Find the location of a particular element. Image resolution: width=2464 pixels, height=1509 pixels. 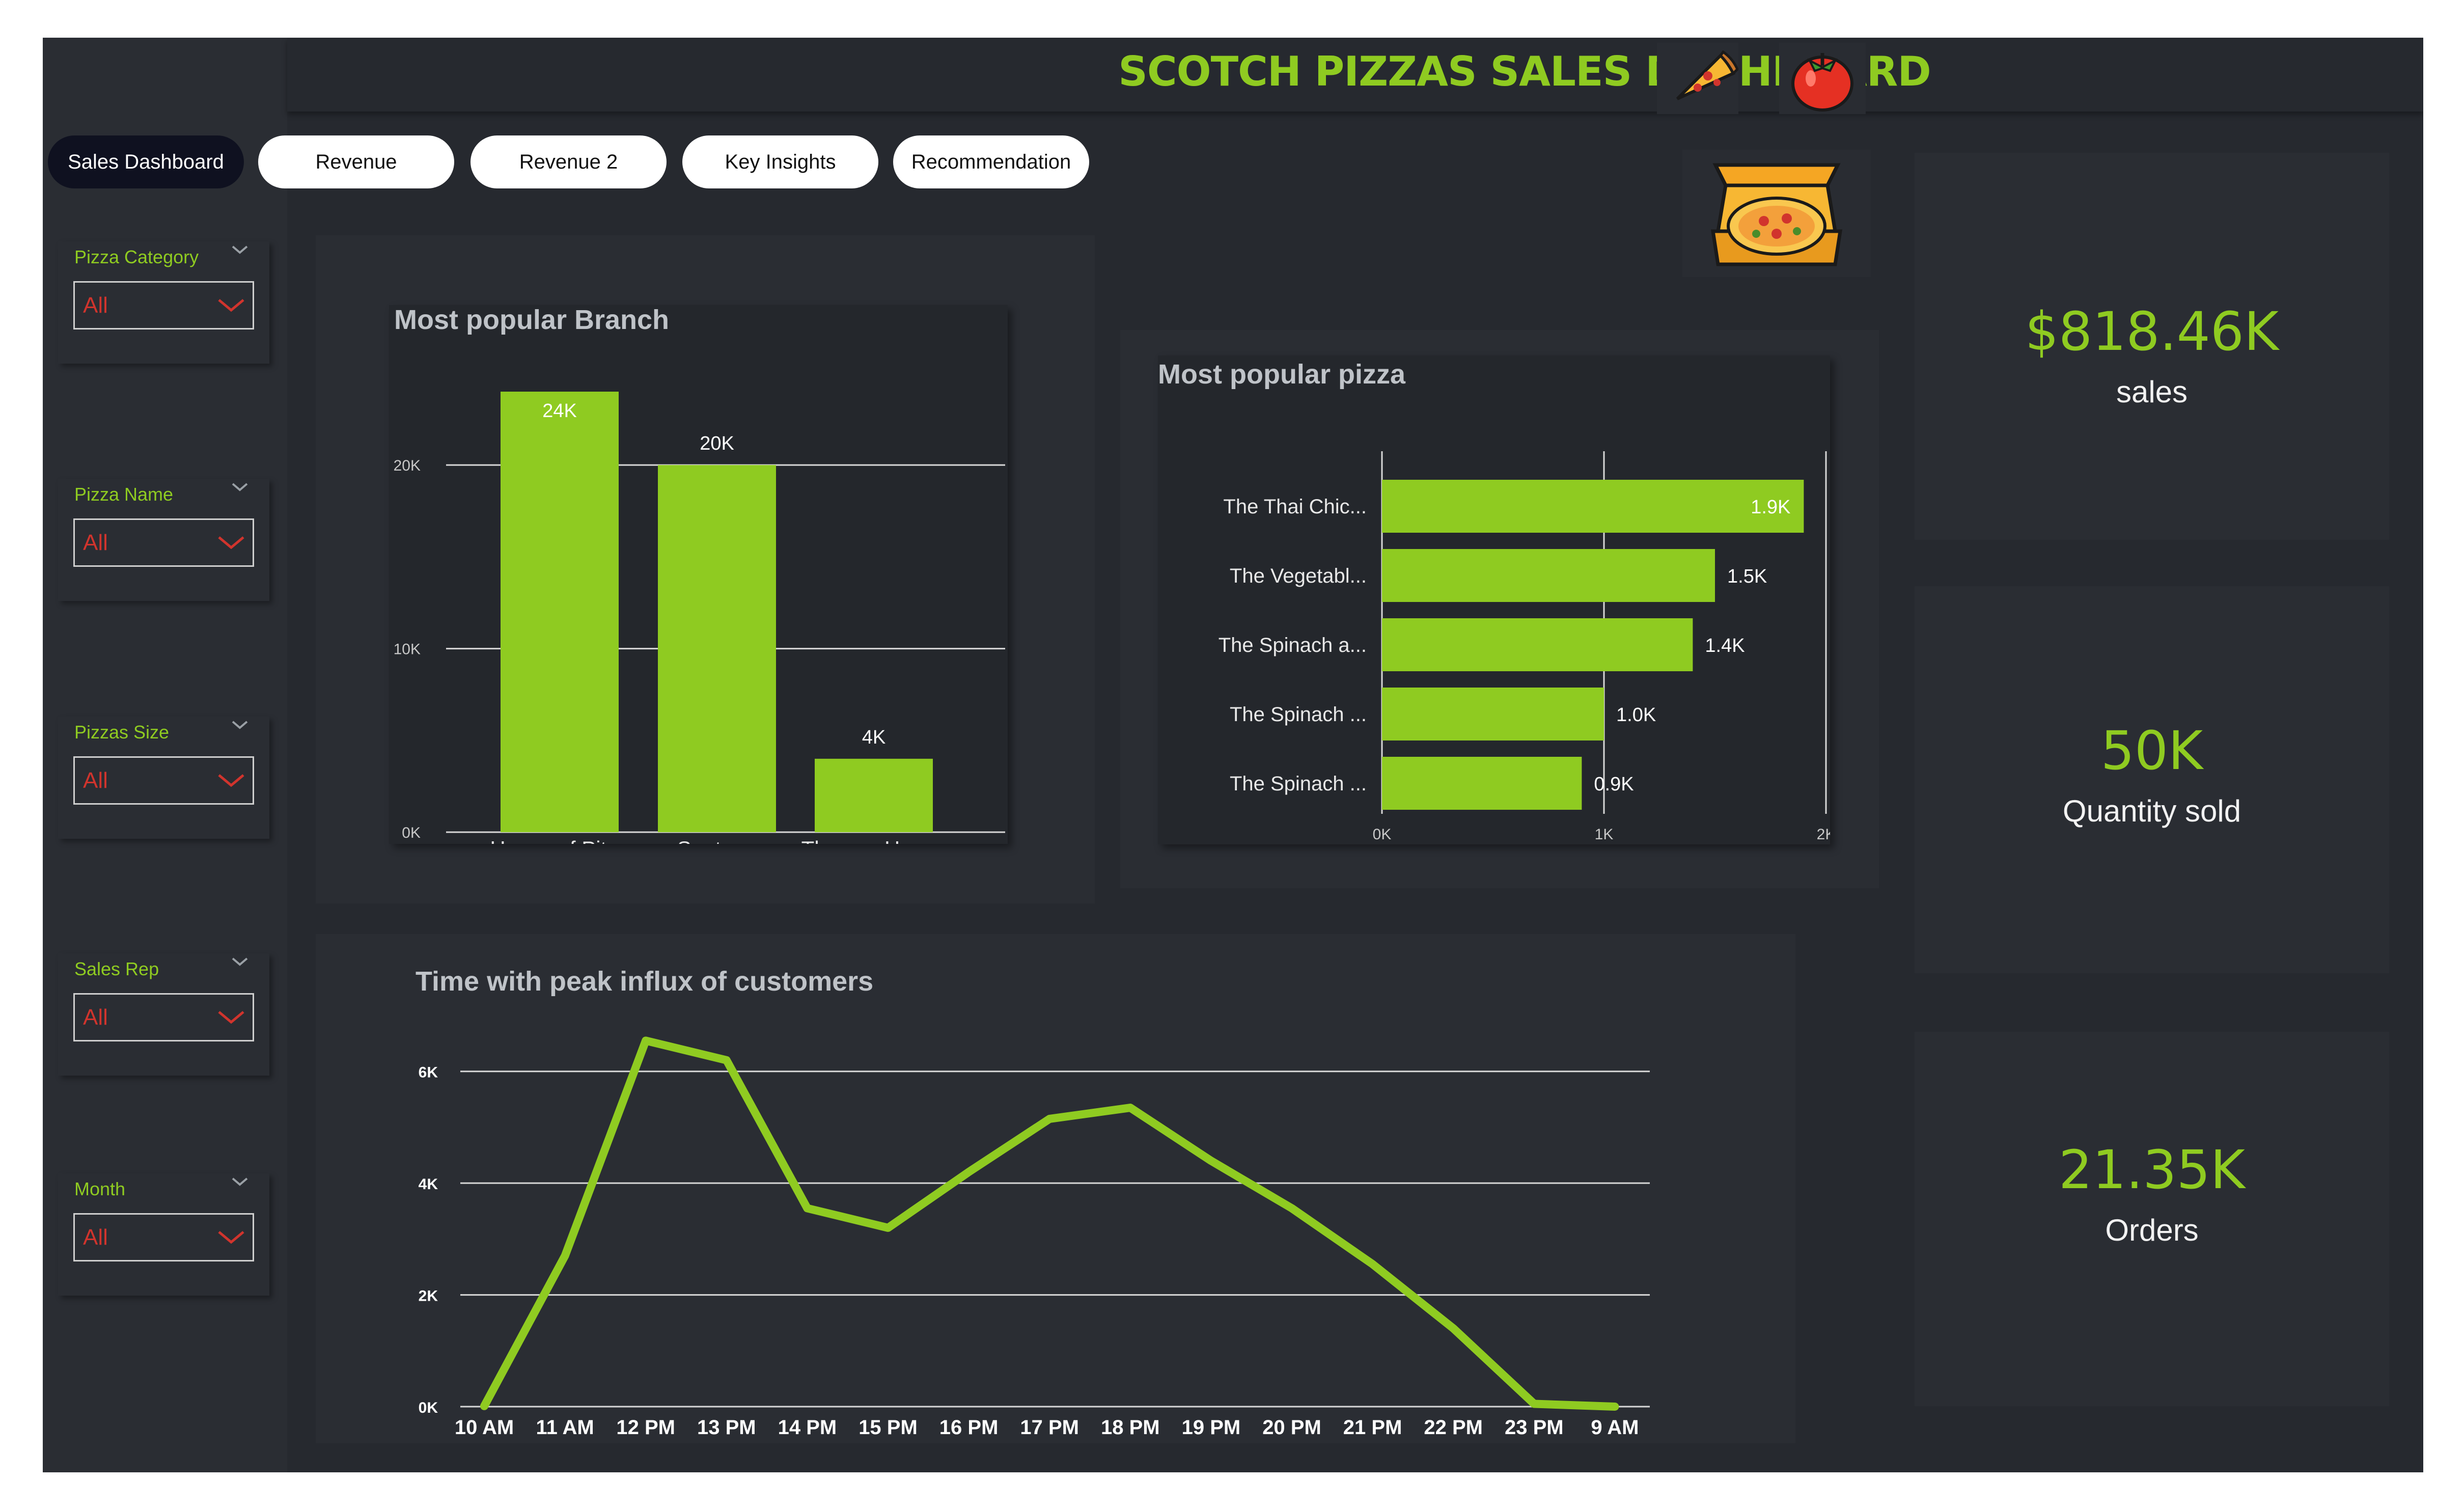

filter-pizzas-size: Pizzas Size All is located at coordinates (163, 778).